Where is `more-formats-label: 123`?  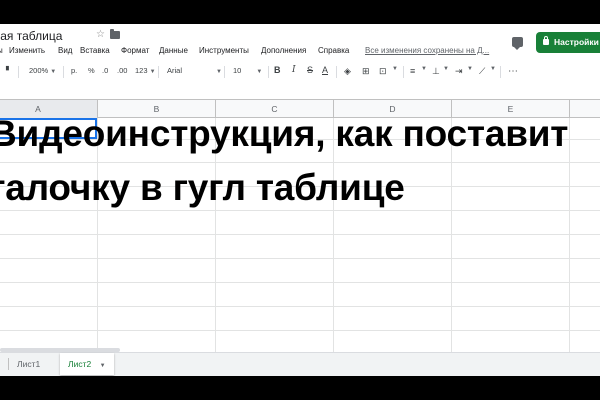 more-formats-label: 123 is located at coordinates (141, 70).